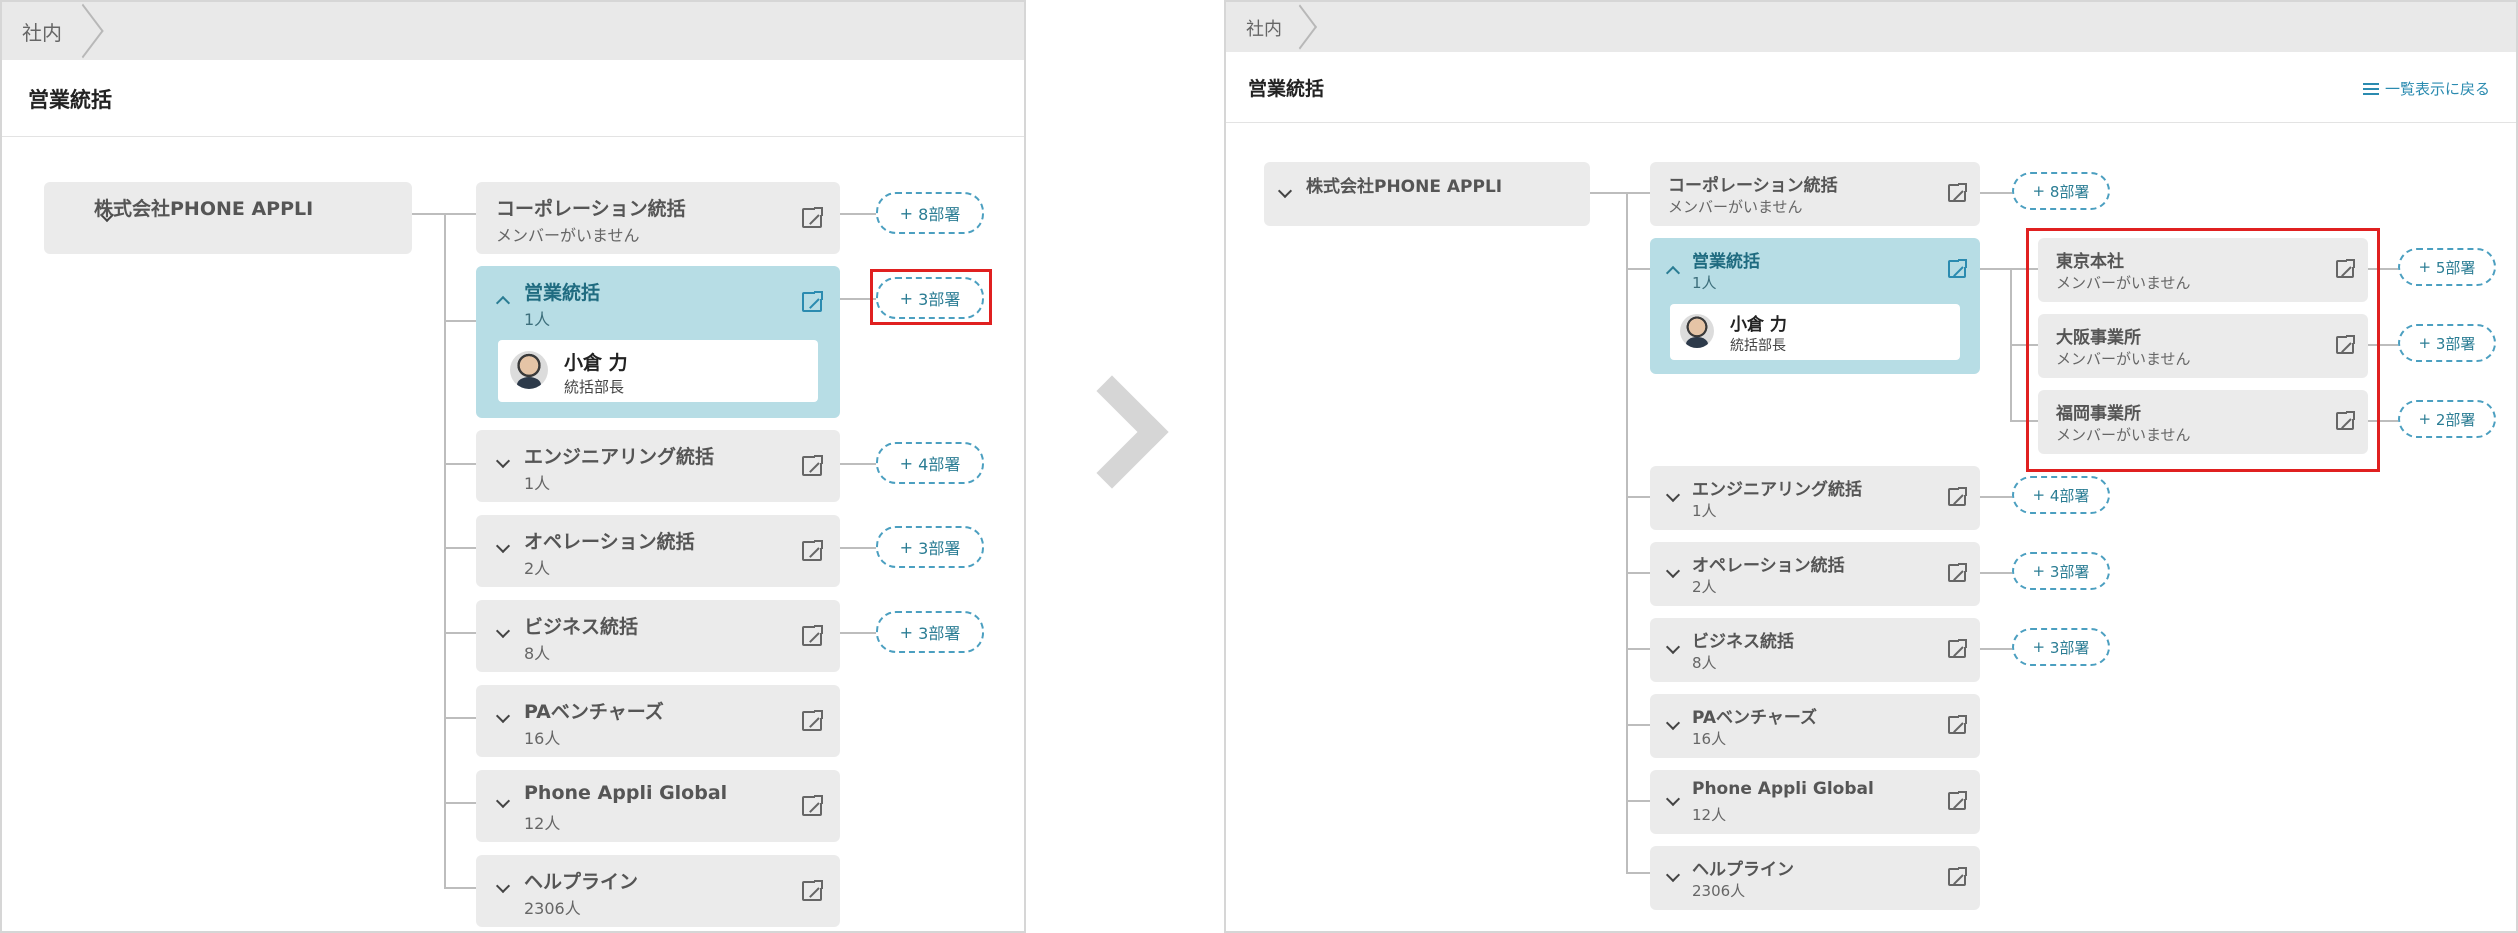  Describe the element at coordinates (83, 31) in the screenshot. I see `breadcrumb-separator-icon` at that location.